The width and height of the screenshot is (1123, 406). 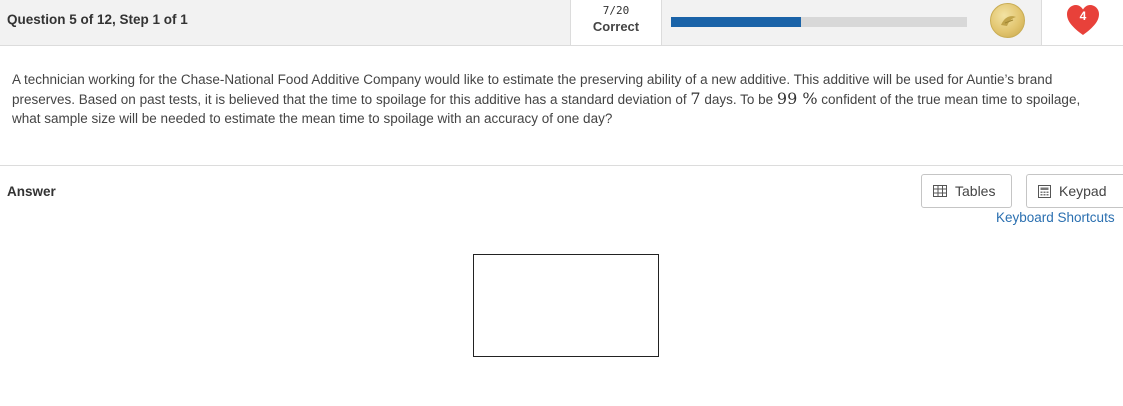 What do you see at coordinates (1083, 191) in the screenshot?
I see `keypad-button-label: Keypad` at bounding box center [1083, 191].